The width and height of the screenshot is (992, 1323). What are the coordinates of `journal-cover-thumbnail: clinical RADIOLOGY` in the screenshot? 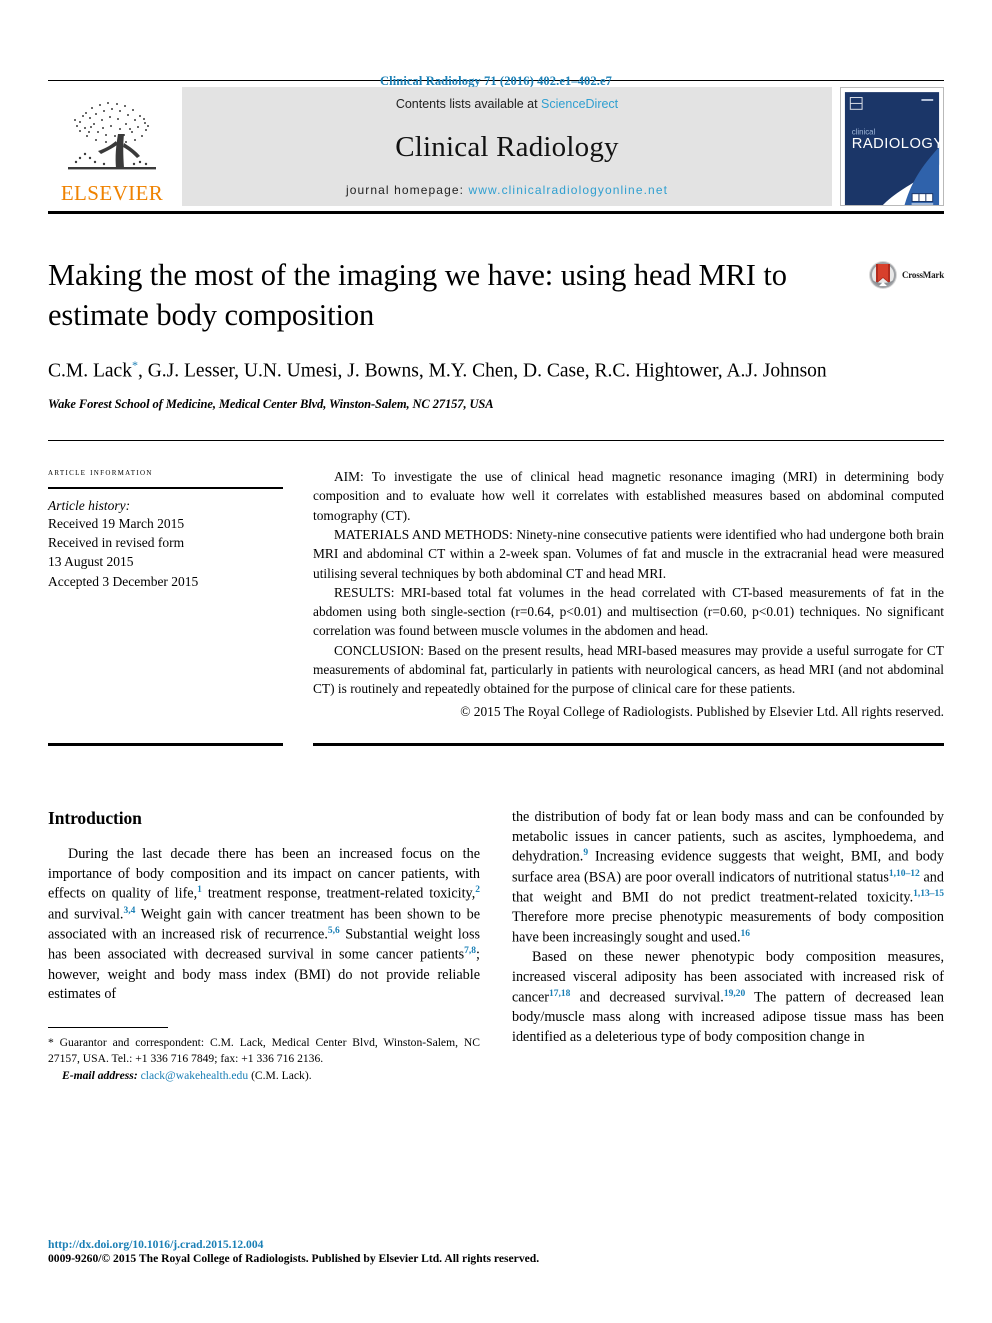 It's located at (892, 146).